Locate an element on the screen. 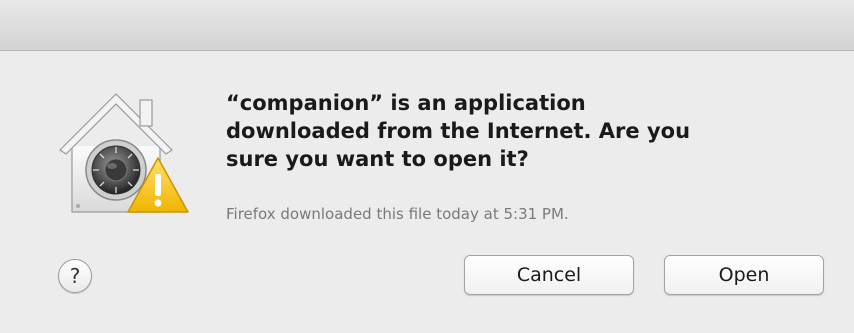 The height and width of the screenshot is (333, 854). message-line-1: “companion” is an application is located at coordinates (406, 103).